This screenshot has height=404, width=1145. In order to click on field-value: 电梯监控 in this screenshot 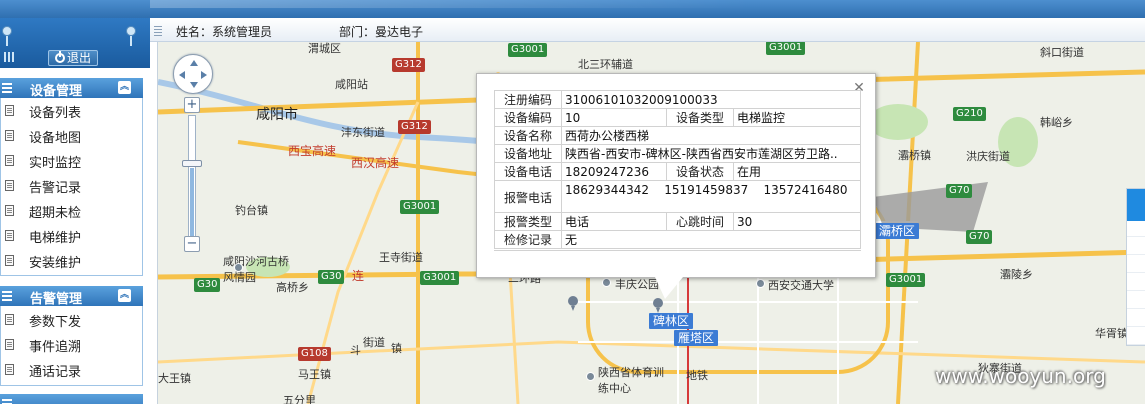, I will do `click(797, 117)`.